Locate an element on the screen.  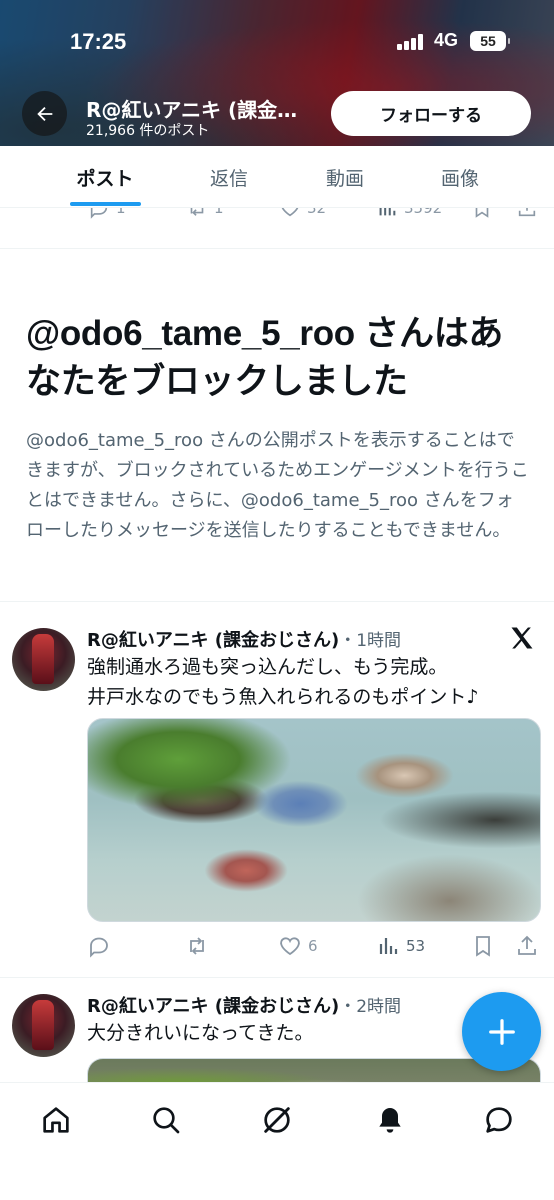
reply-count: 1 is located at coordinates (121, 212).